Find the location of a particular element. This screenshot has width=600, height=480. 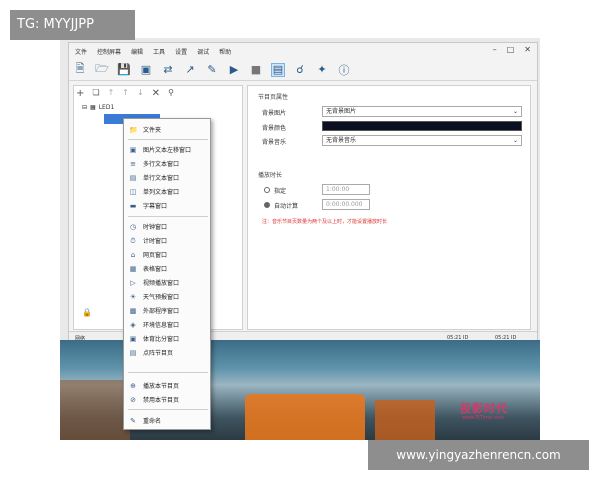

collapse-icon: ⊟ is located at coordinates (84, 107).